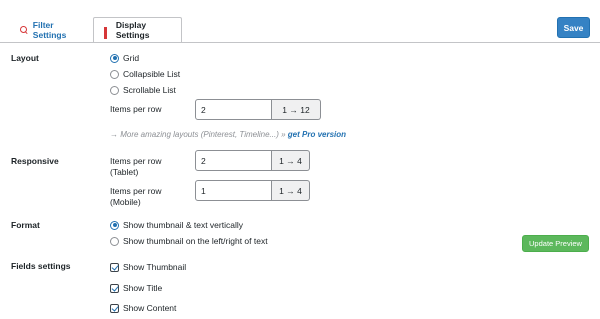 This screenshot has width=600, height=319. I want to click on responsive-section-label: Responsive, so click(35, 161).